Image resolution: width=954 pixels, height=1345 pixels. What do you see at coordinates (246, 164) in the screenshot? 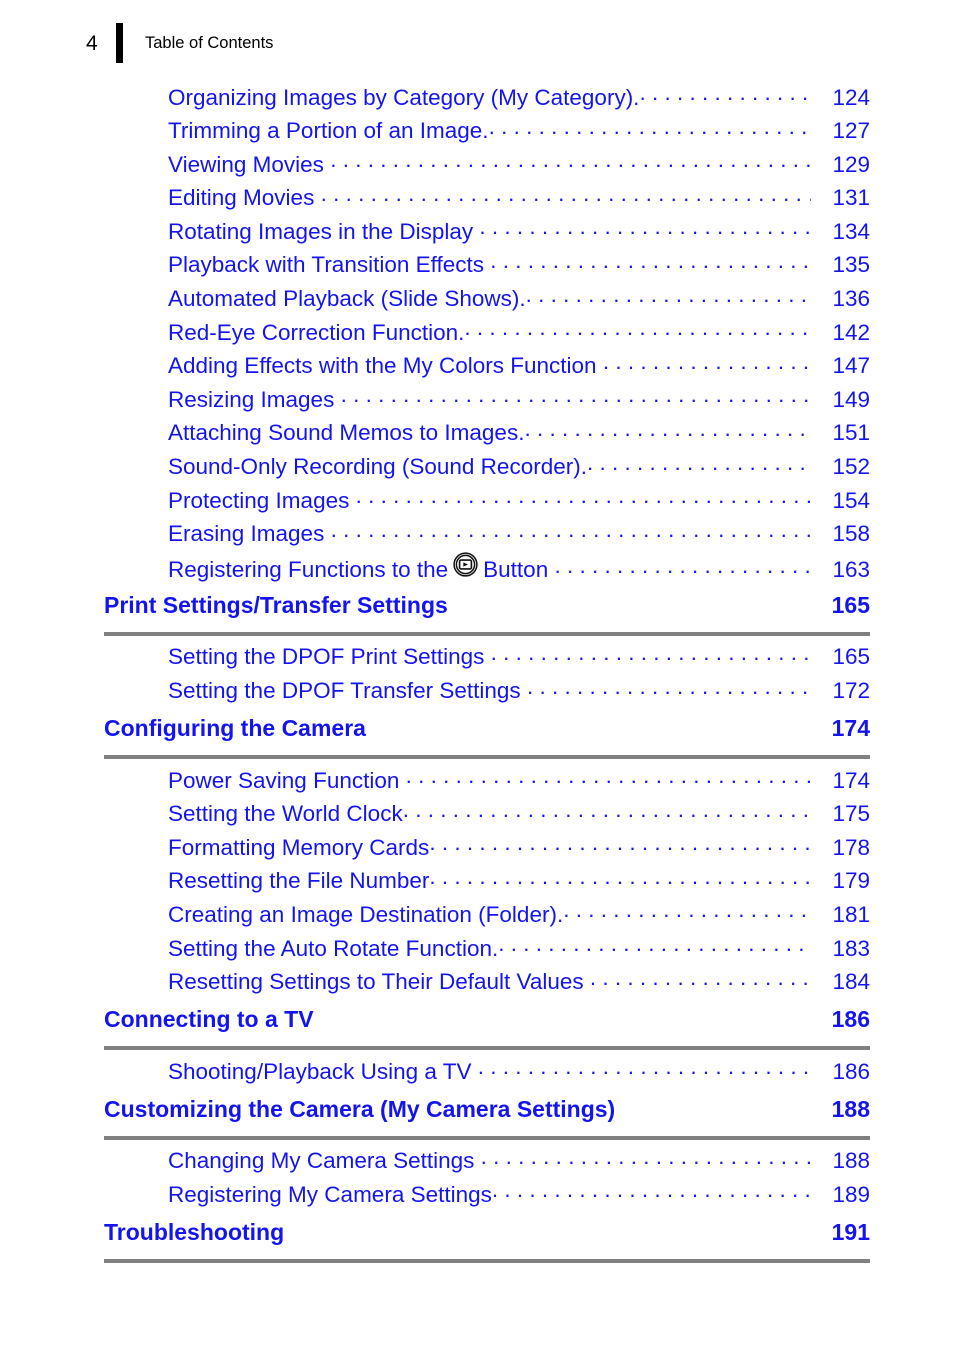
I see `toc-entry-title: Viewing Movies` at bounding box center [246, 164].